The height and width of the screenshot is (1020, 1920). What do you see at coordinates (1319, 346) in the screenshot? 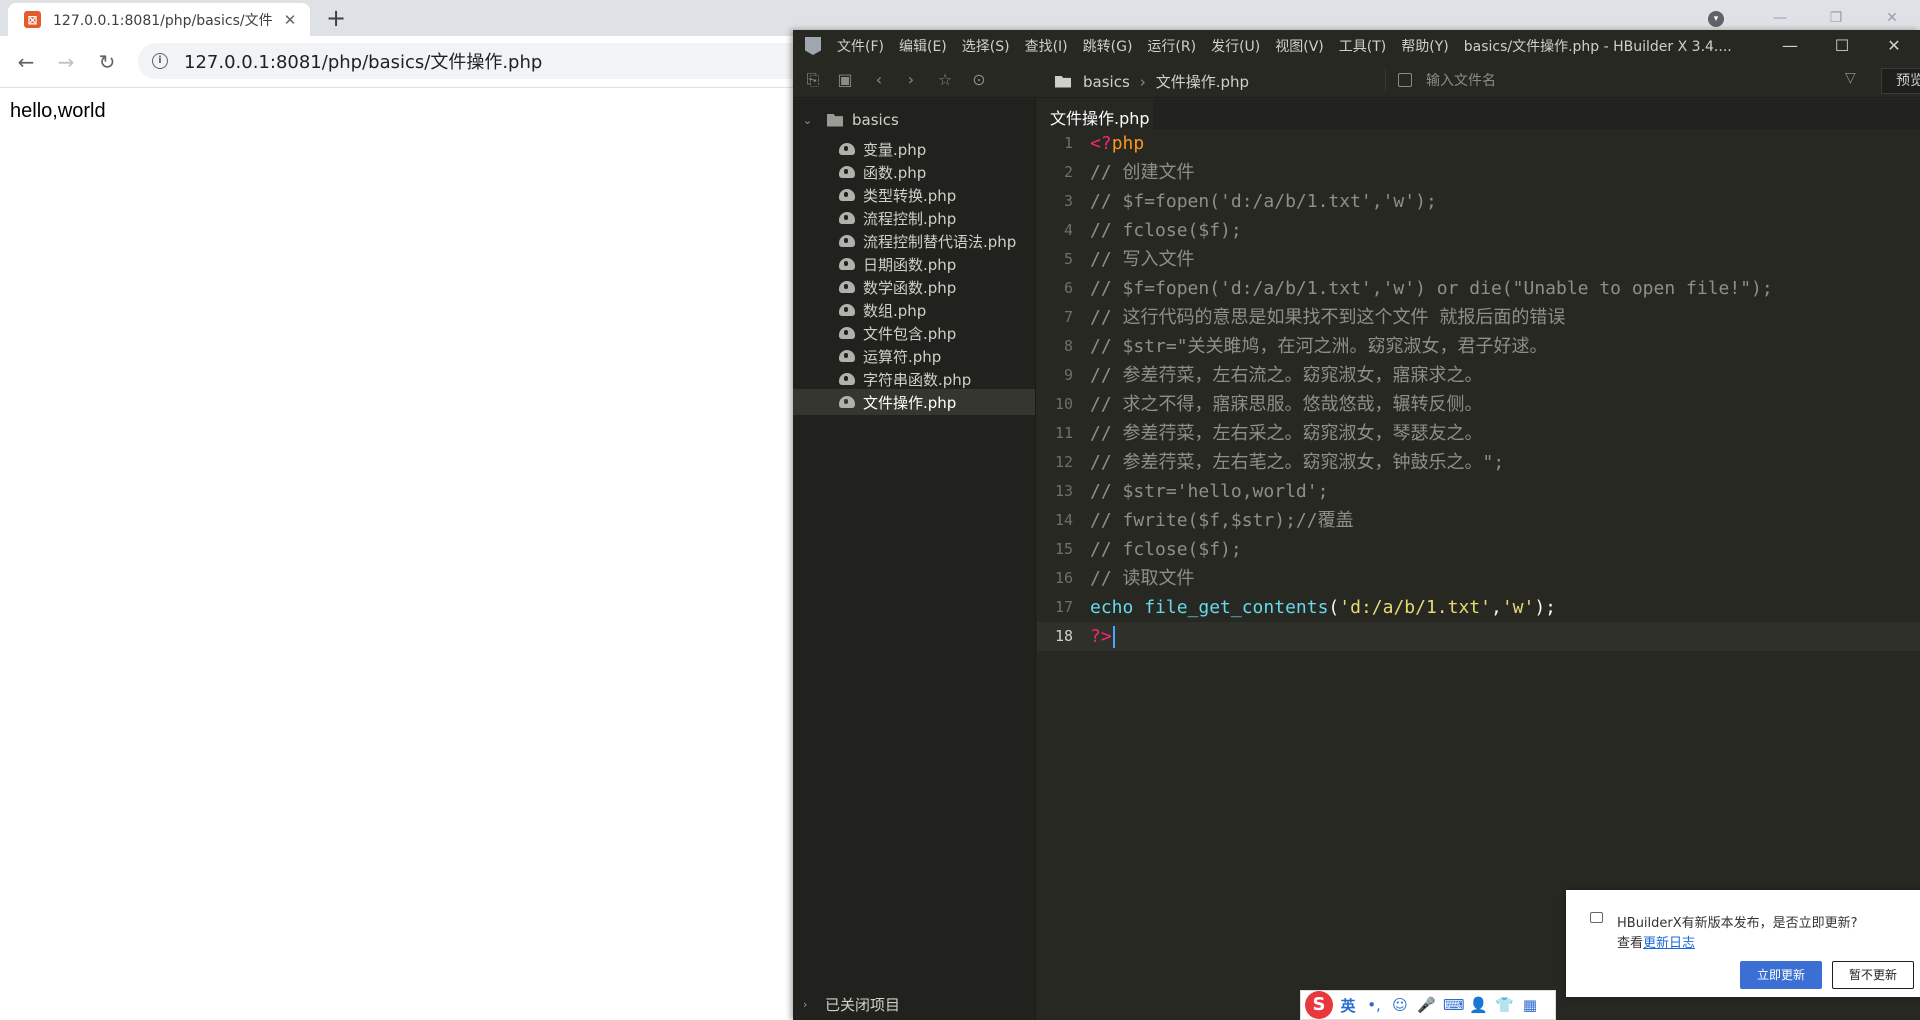
I see `code-text: // $str="关关雎鸠，在河之洲。窈窕淑女，君子好逑。` at bounding box center [1319, 346].